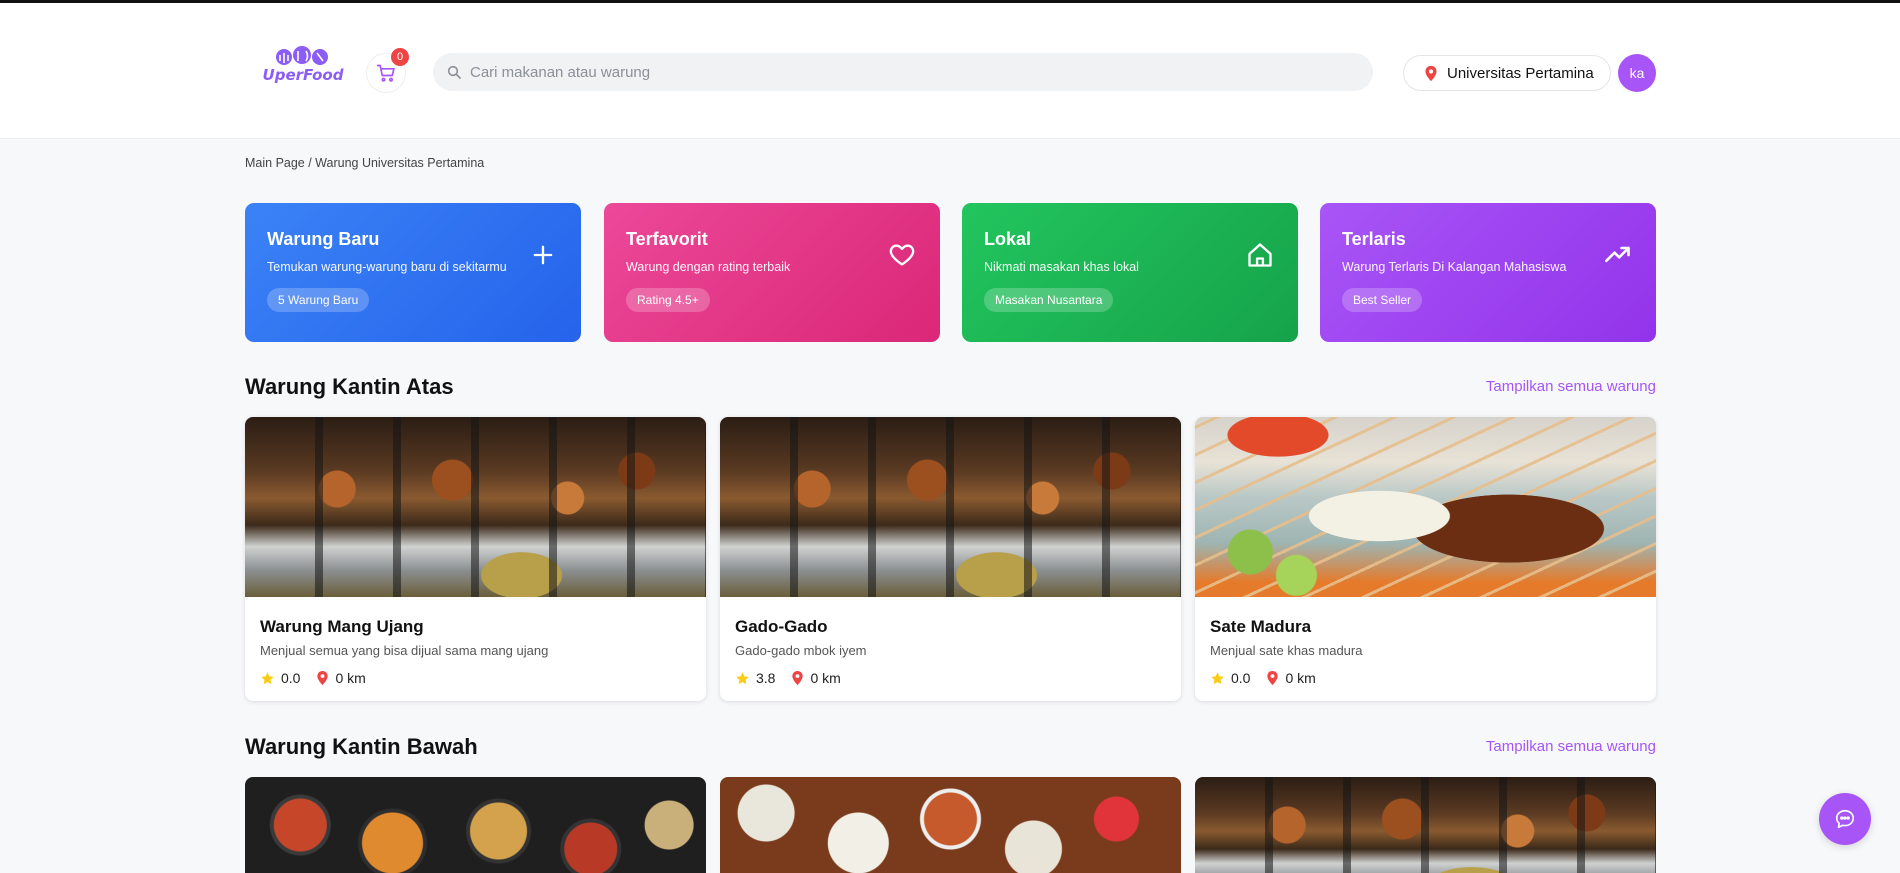 Image resolution: width=1900 pixels, height=873 pixels. Describe the element at coordinates (1286, 650) in the screenshot. I see `warung-description: Menjual sate khas madura` at that location.